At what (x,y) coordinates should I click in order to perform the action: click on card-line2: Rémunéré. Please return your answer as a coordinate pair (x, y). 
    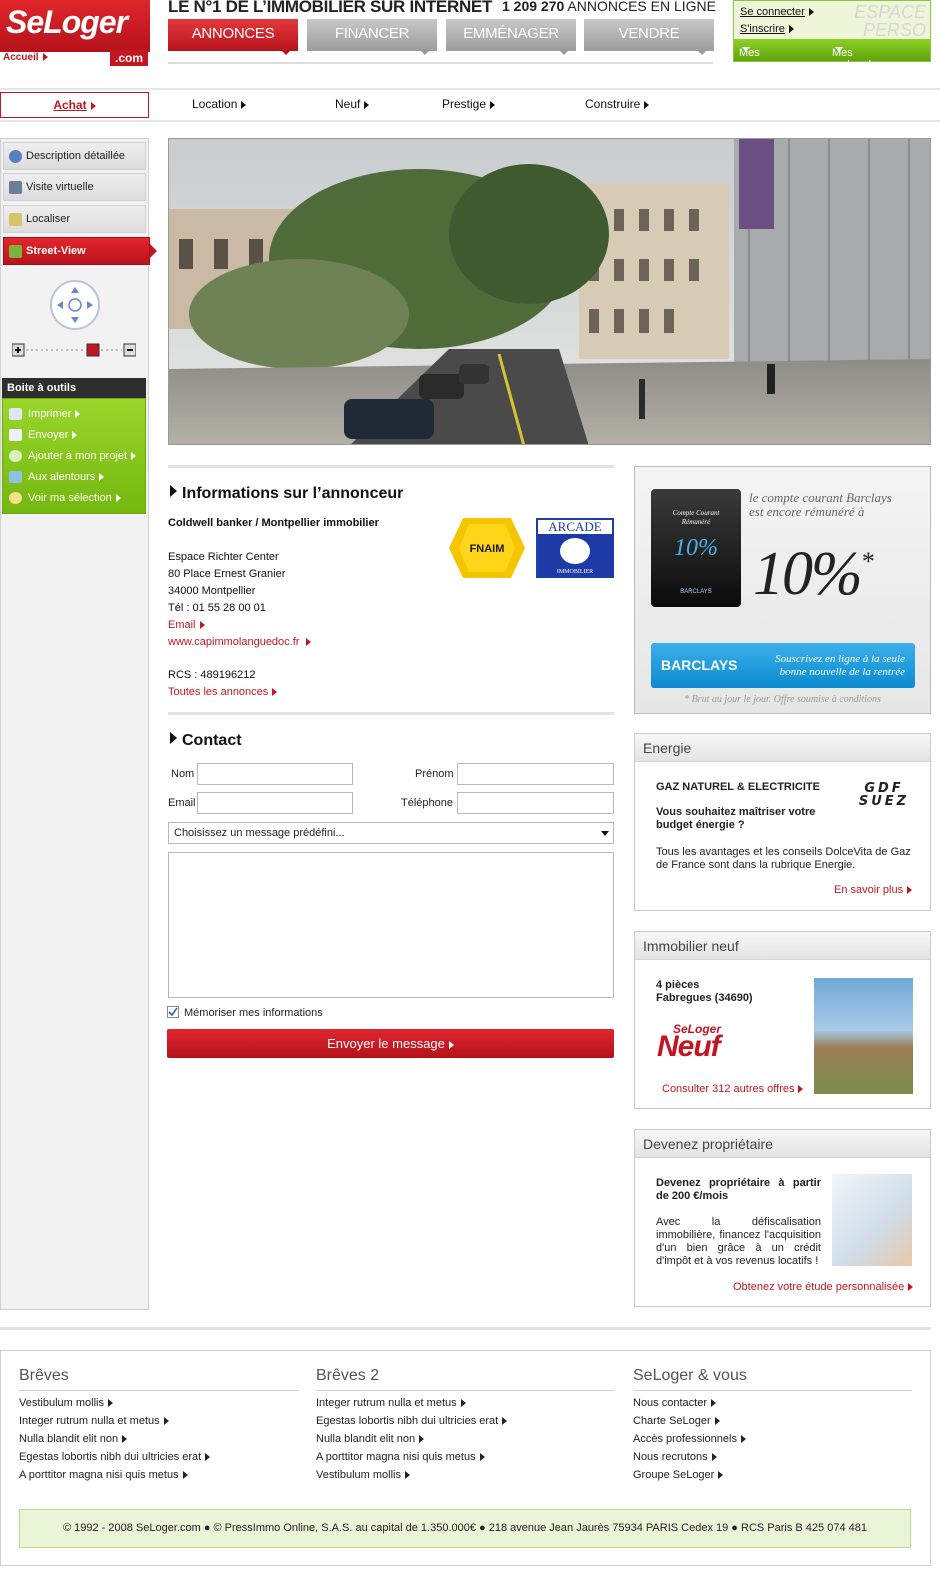
    Looking at the image, I should click on (696, 522).